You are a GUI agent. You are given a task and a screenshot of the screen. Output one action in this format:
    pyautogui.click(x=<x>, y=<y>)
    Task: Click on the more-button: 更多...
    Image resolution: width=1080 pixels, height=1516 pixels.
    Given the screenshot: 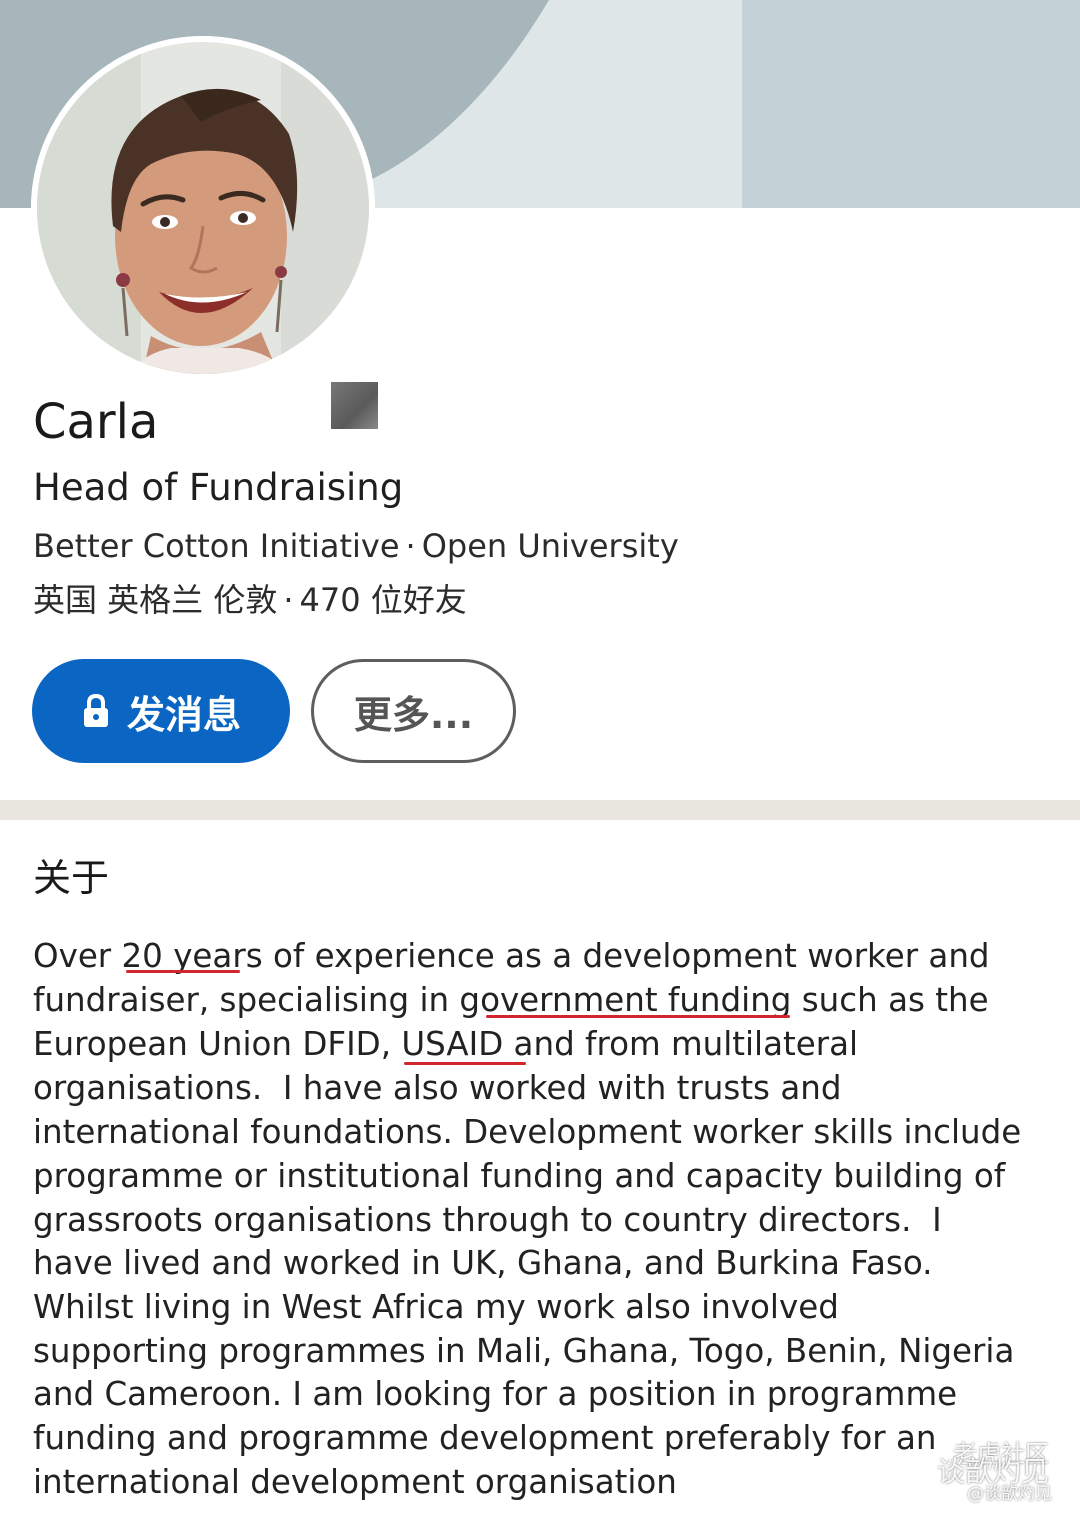 What is the action you would take?
    pyautogui.click(x=413, y=711)
    